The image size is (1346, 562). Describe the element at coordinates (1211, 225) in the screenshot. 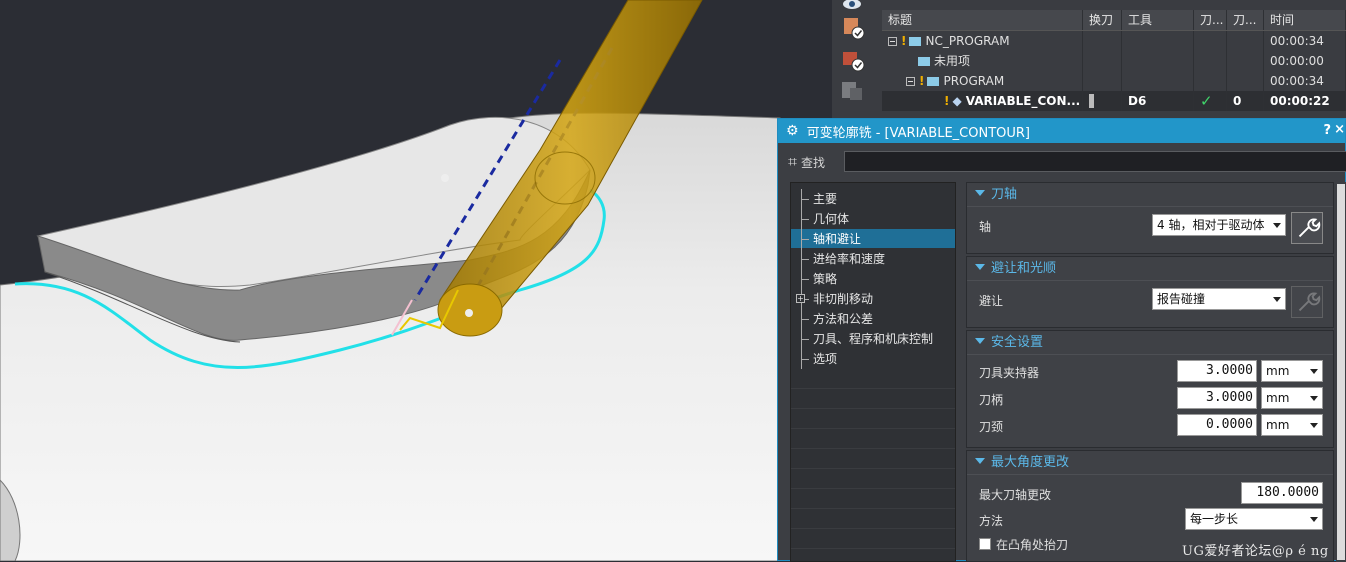

I see `axis-value: 4 轴，相对于驱动体` at that location.